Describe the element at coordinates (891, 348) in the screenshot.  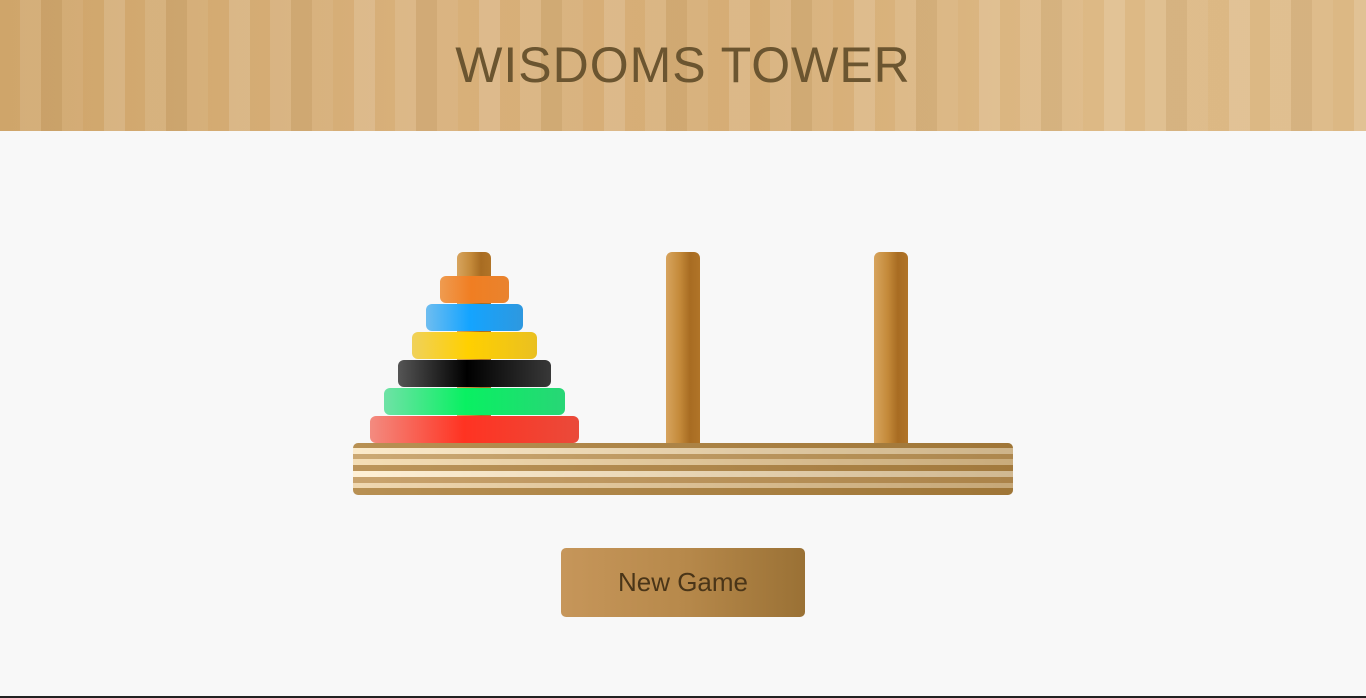
I see `peg-right` at that location.